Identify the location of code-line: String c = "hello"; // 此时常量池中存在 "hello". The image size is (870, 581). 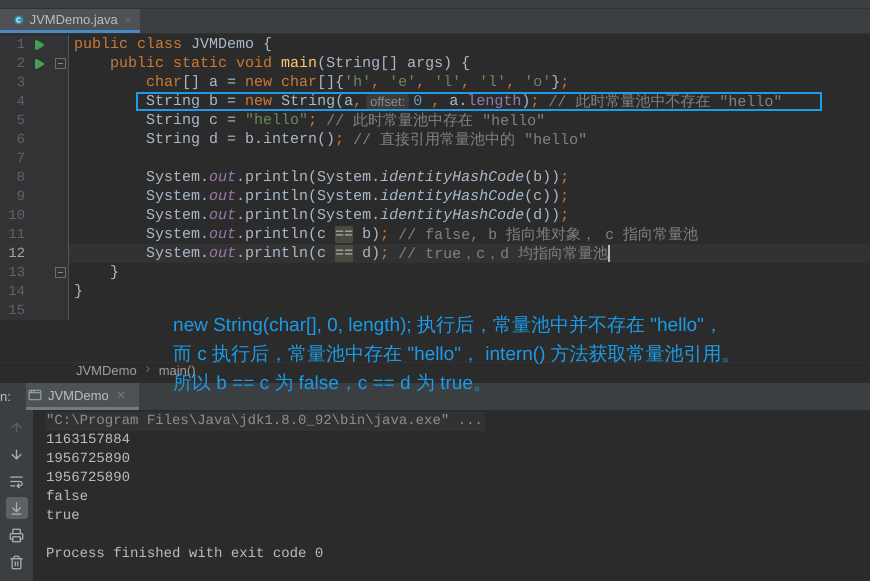
(346, 120).